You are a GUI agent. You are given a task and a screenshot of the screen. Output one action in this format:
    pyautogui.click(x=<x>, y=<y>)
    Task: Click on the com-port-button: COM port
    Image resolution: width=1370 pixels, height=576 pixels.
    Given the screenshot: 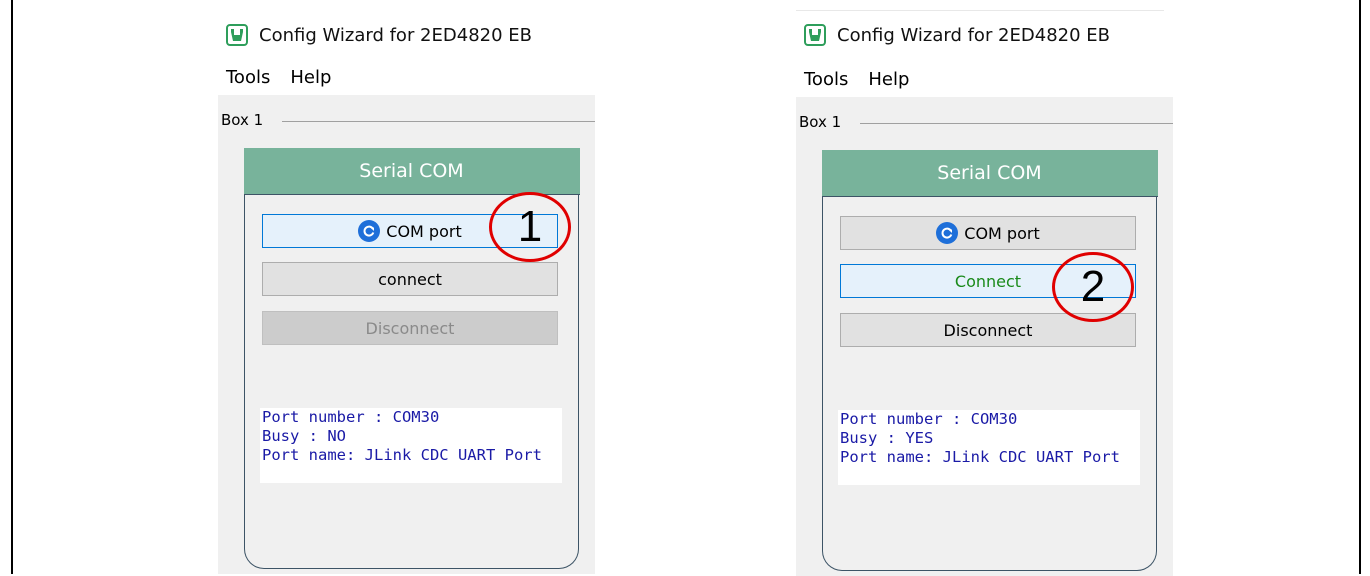 What is the action you would take?
    pyautogui.click(x=988, y=233)
    